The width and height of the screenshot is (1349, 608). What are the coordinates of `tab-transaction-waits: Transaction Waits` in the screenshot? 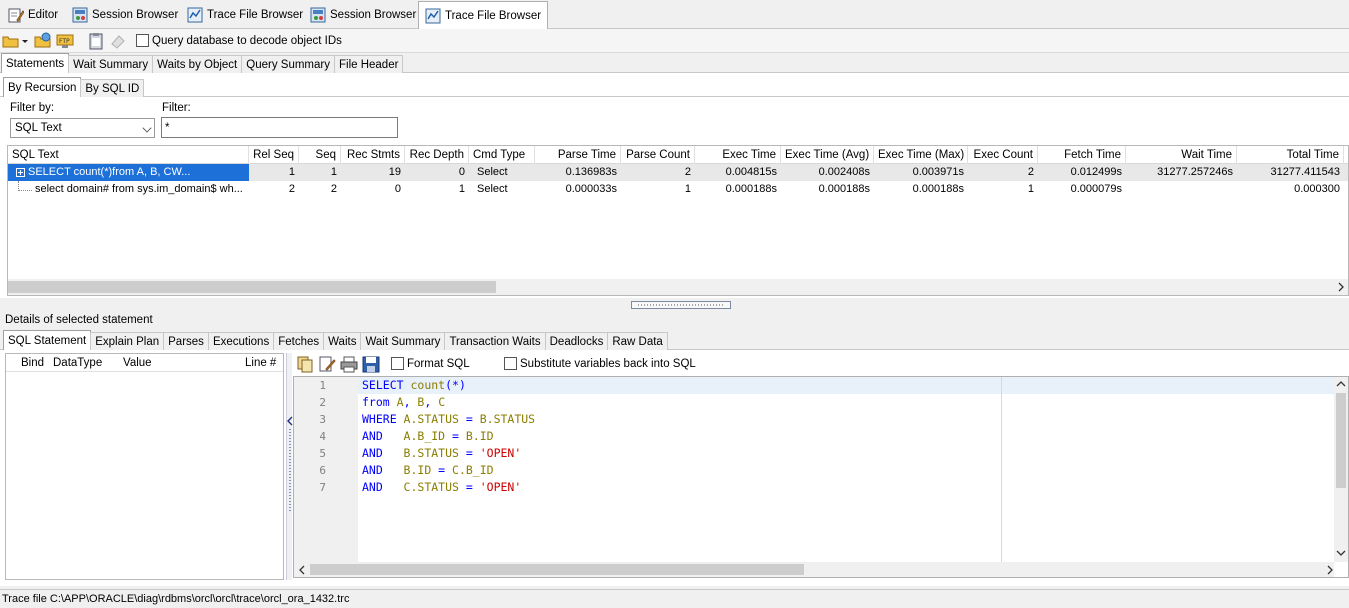 It's located at (495, 341).